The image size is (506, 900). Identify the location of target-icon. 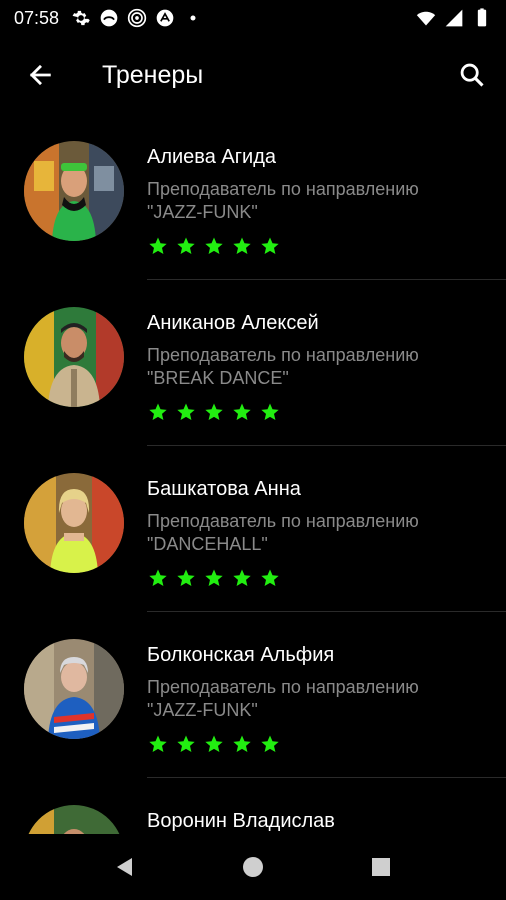
(137, 18).